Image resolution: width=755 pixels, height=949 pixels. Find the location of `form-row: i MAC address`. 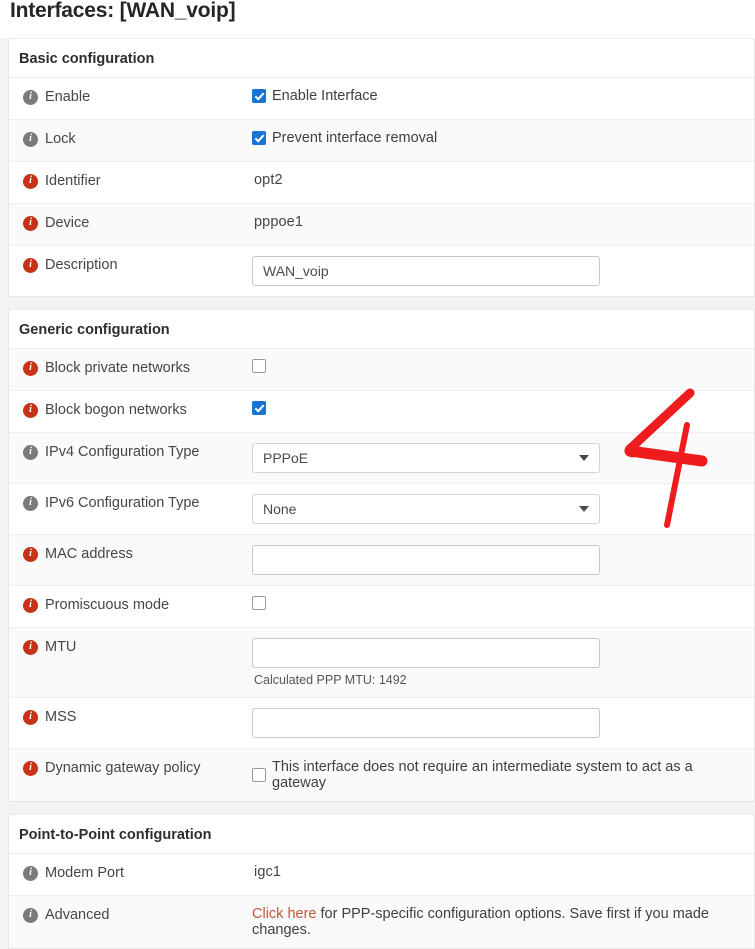

form-row: i MAC address is located at coordinates (381, 560).